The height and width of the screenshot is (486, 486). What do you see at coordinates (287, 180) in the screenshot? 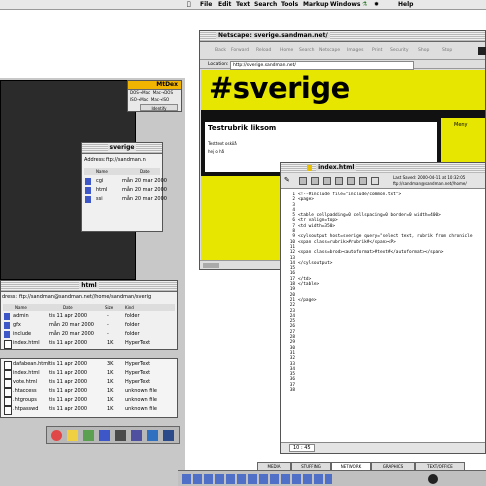
I see `pencil-icon: ✎` at bounding box center [287, 180].